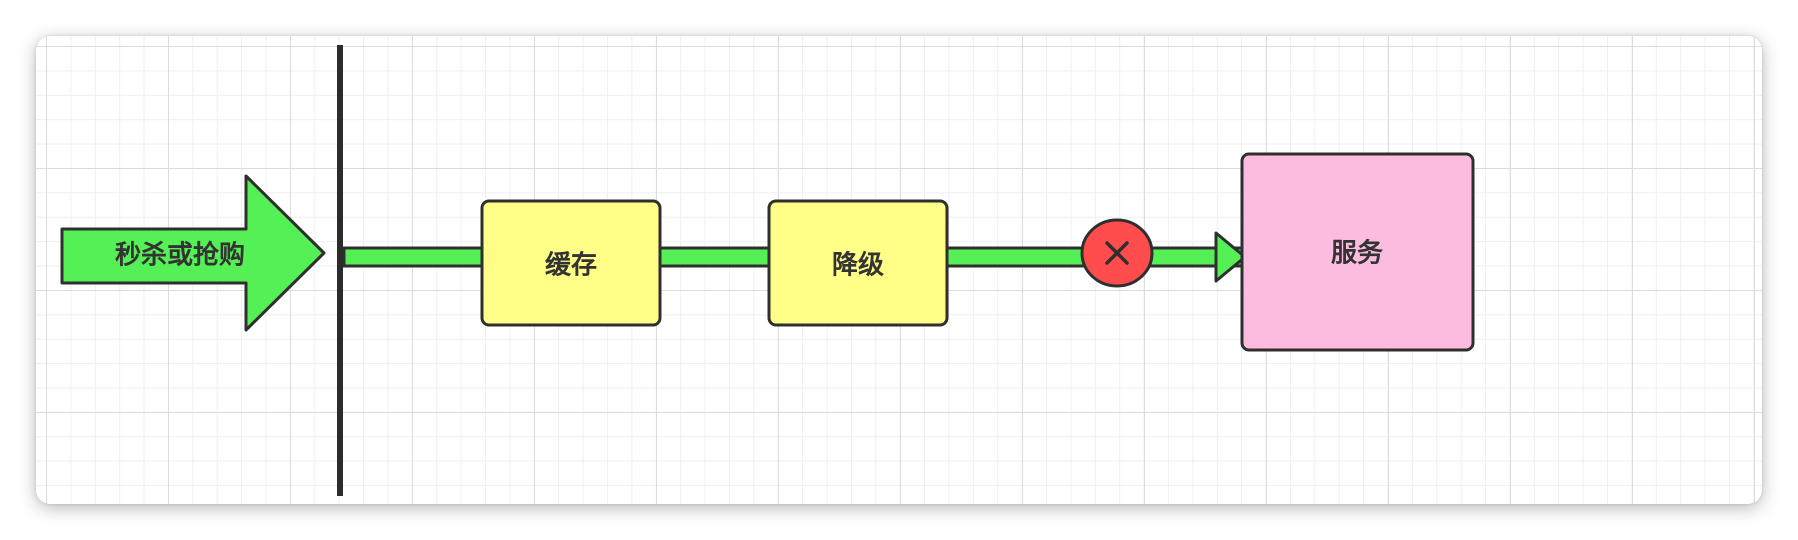 This screenshot has height=540, width=1798. What do you see at coordinates (180, 255) in the screenshot?
I see `entry-arrow-label: 秒杀或抢购` at bounding box center [180, 255].